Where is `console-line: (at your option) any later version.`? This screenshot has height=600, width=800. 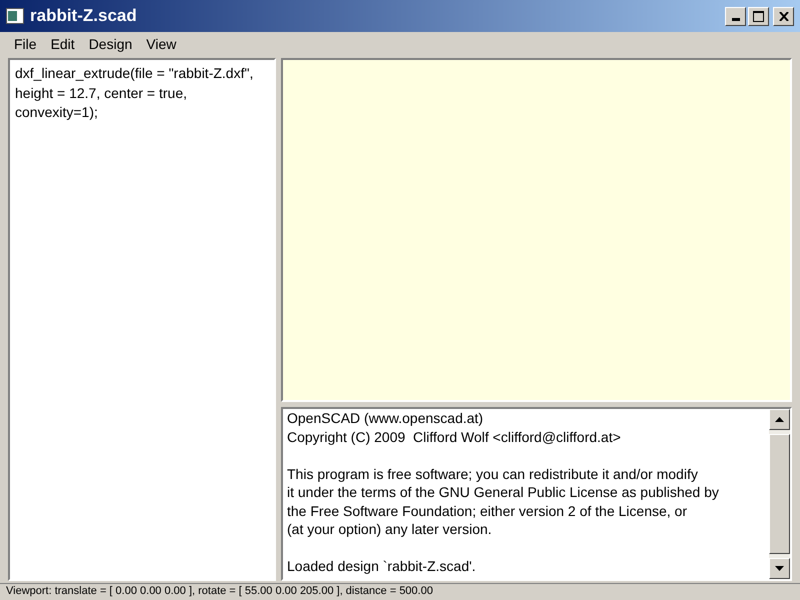
console-line: (at your option) any later version. is located at coordinates (390, 529).